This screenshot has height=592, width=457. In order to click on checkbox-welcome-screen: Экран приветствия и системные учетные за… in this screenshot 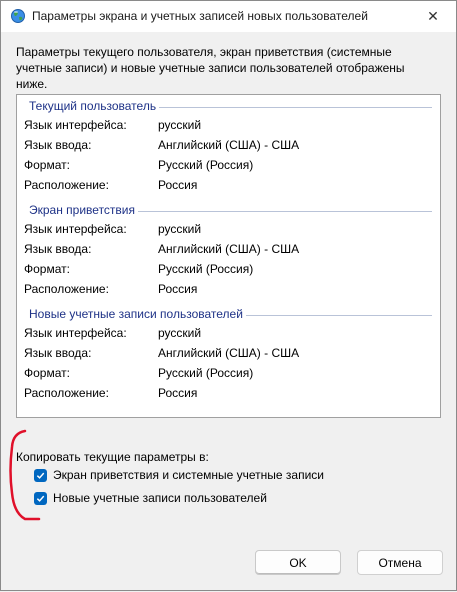, I will do `click(179, 475)`.